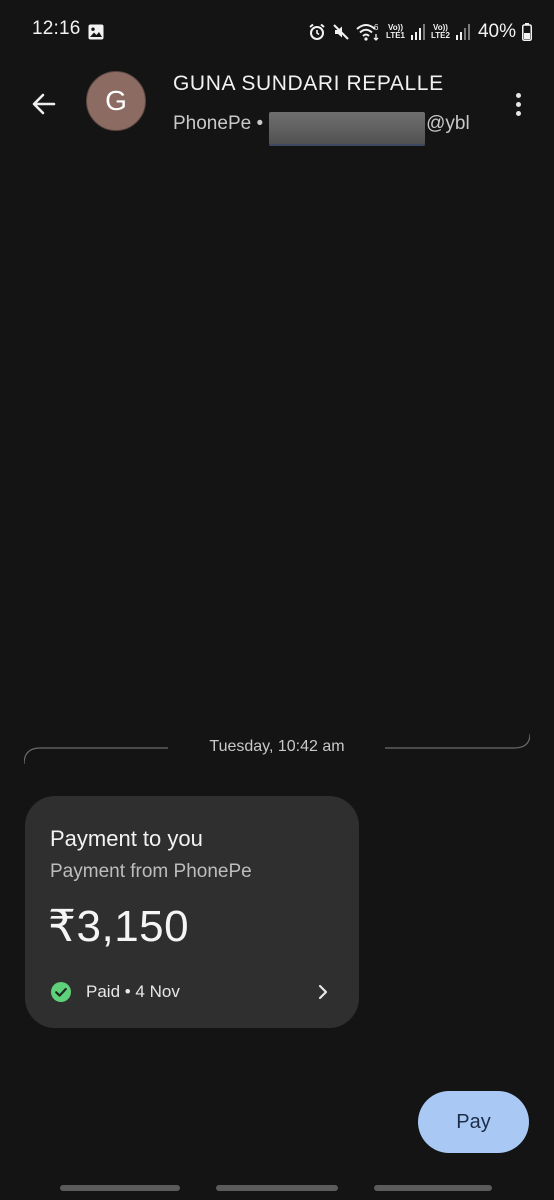 The height and width of the screenshot is (1200, 554). What do you see at coordinates (96, 32) in the screenshot?
I see `gallery-notification-icon` at bounding box center [96, 32].